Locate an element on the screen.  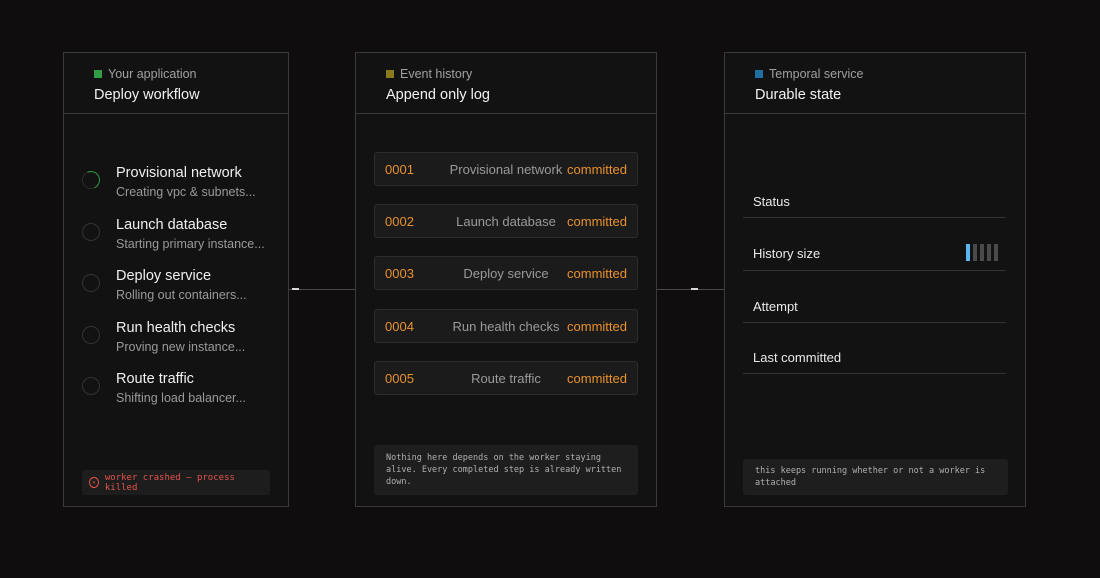
history-entry: 0002 Launch database committed is located at coordinates (506, 221).